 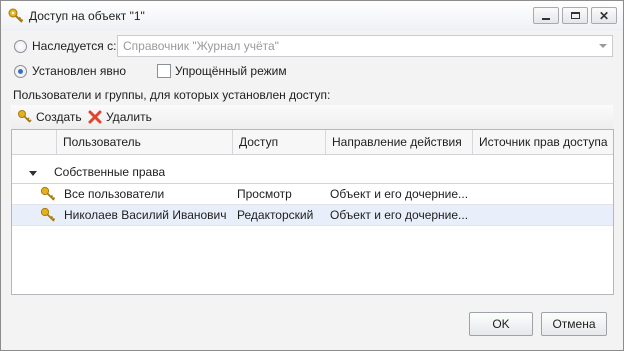 I want to click on window-title: Доступ на объект "1", so click(x=87, y=16).